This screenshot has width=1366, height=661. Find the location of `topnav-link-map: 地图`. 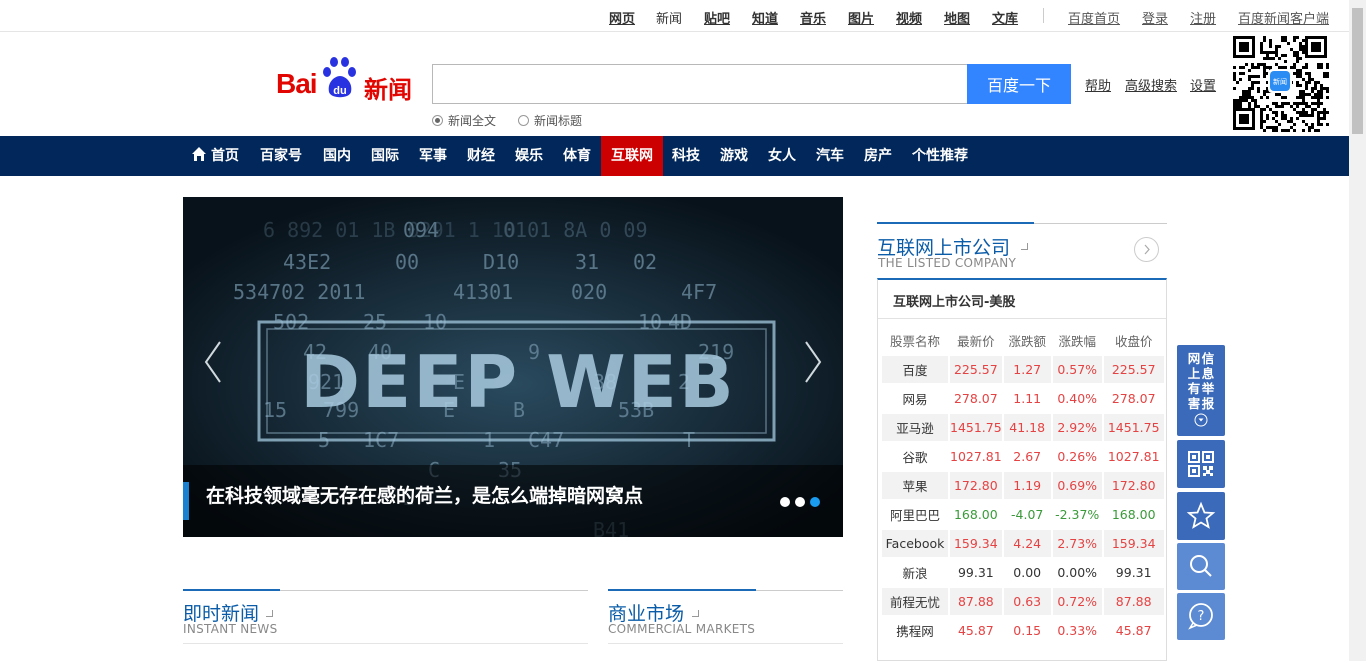

topnav-link-map: 地图 is located at coordinates (957, 17).